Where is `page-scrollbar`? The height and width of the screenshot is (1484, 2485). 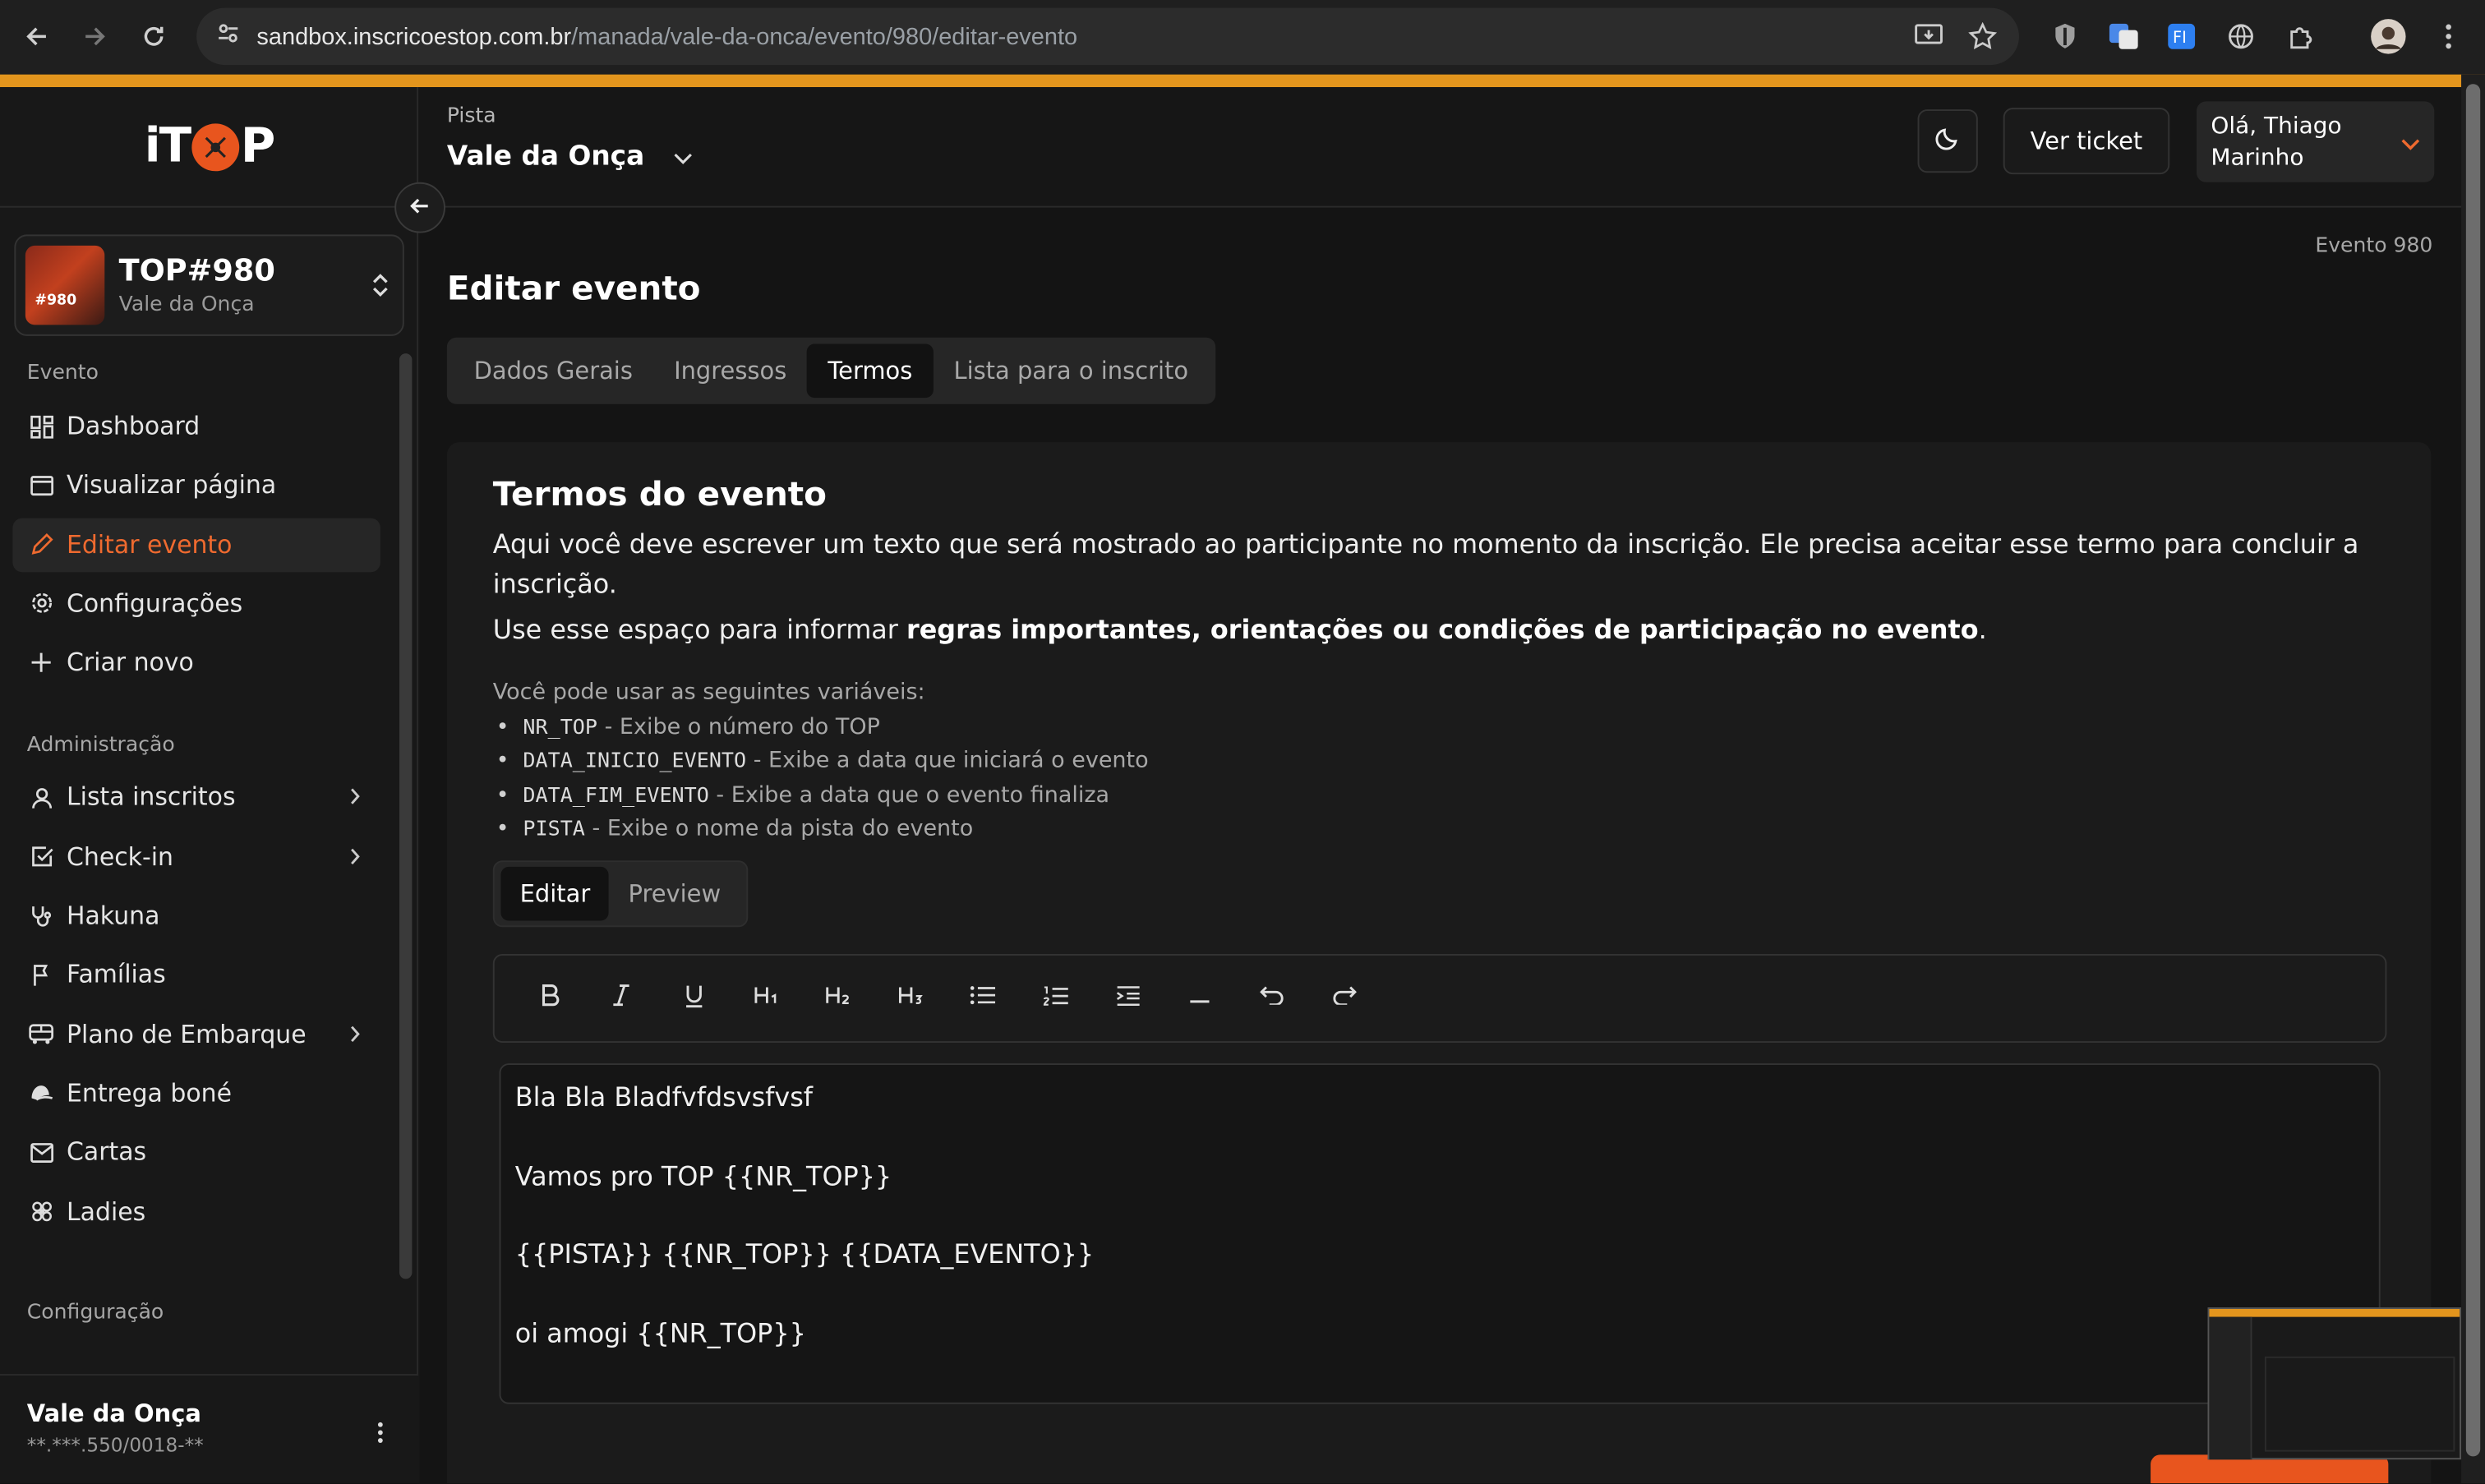 page-scrollbar is located at coordinates (2473, 779).